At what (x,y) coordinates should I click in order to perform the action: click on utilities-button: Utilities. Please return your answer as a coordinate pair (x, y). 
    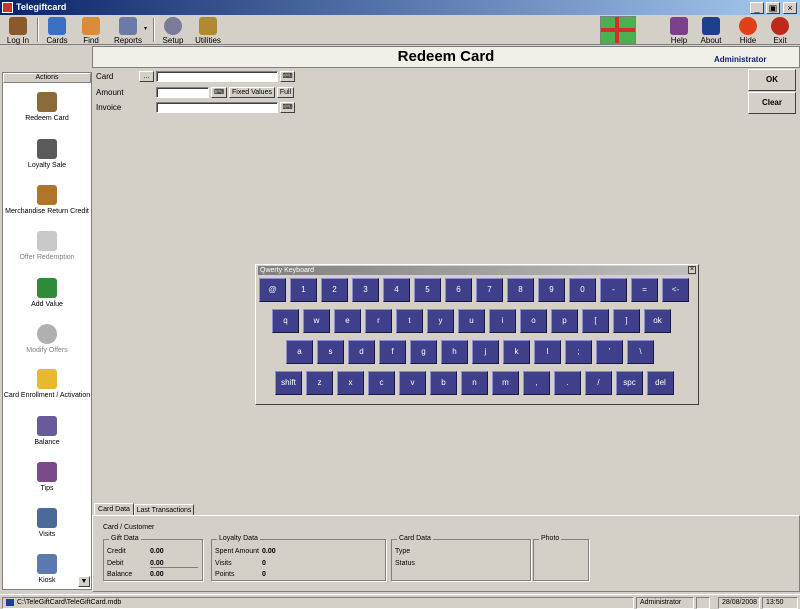
    Looking at the image, I should click on (208, 30).